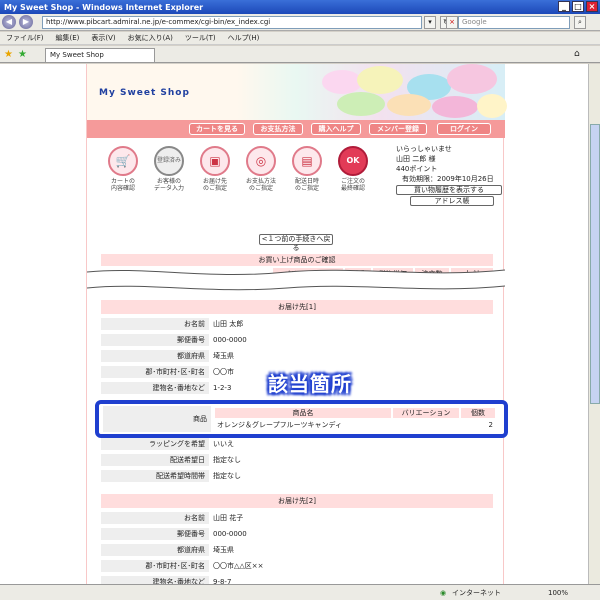 Image resolution: width=600 pixels, height=600 pixels. What do you see at coordinates (122, 185) in the screenshot?
I see `step-label: カートの 内容確認` at bounding box center [122, 185].